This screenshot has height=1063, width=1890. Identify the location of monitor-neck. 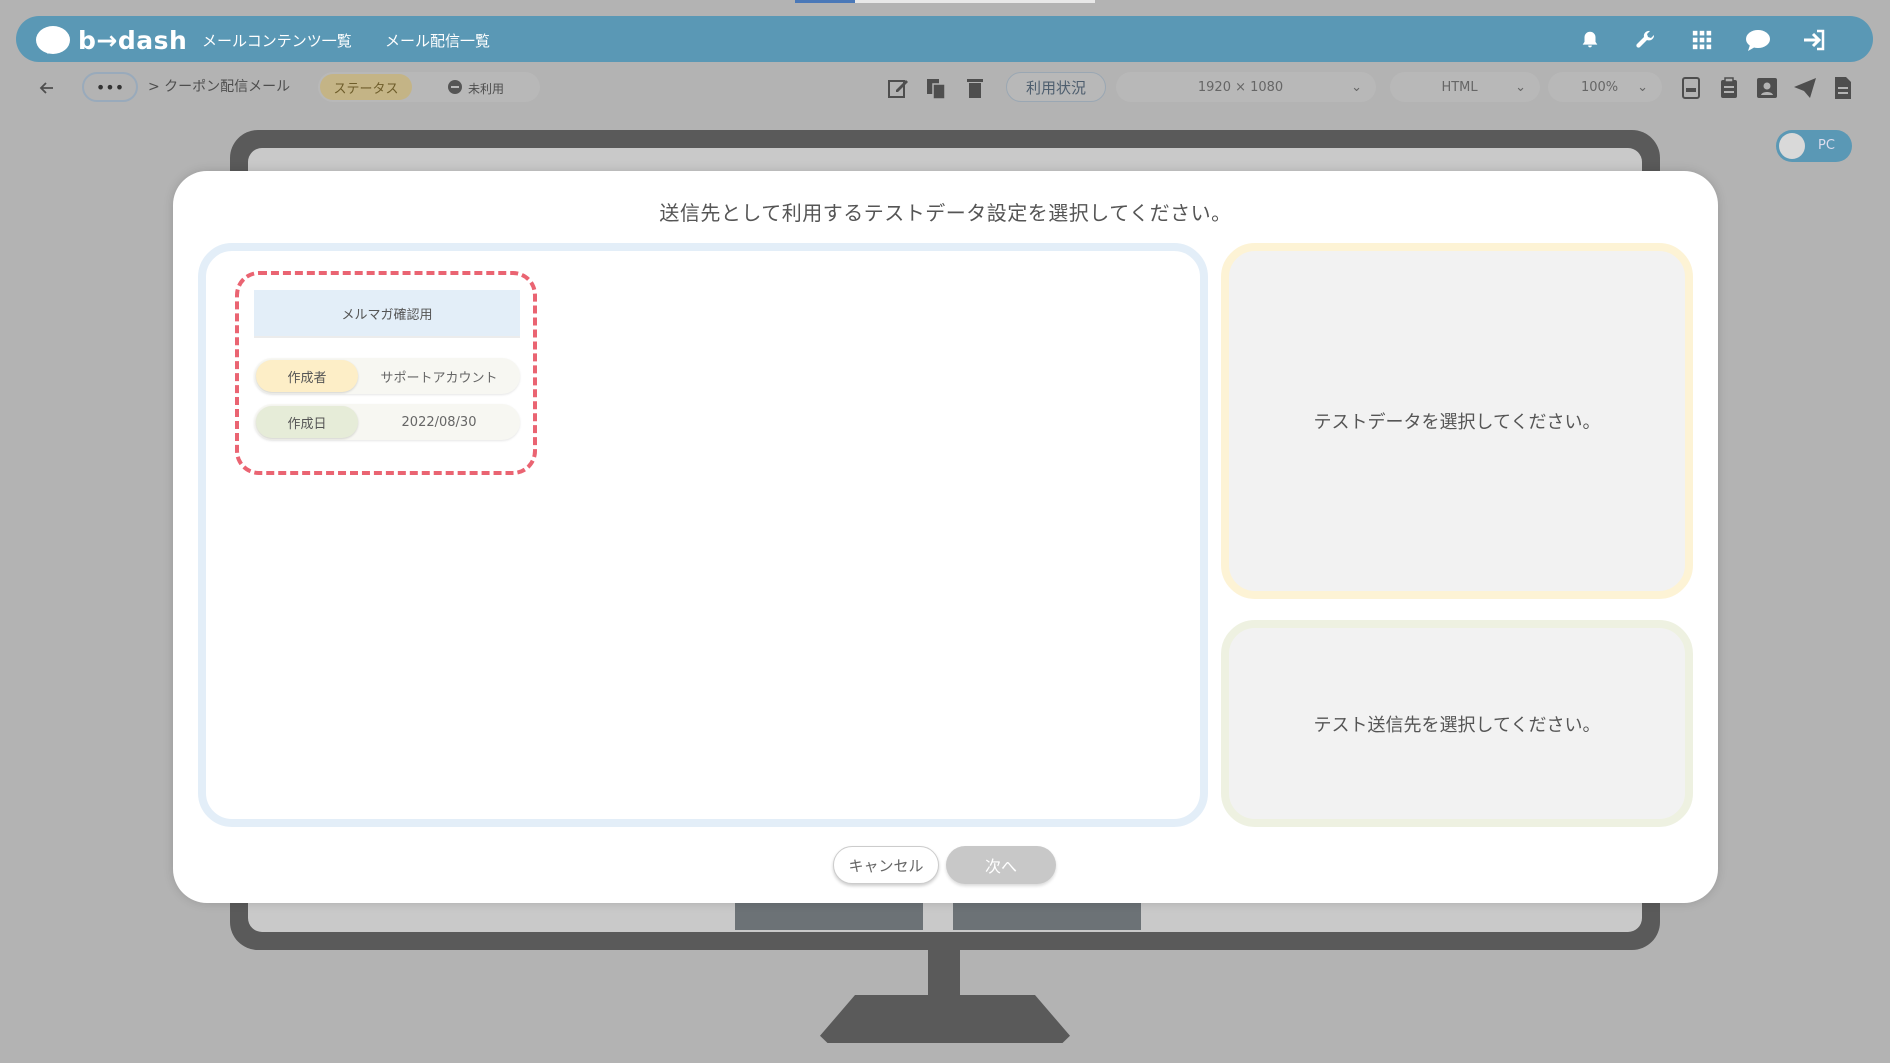
(944, 976).